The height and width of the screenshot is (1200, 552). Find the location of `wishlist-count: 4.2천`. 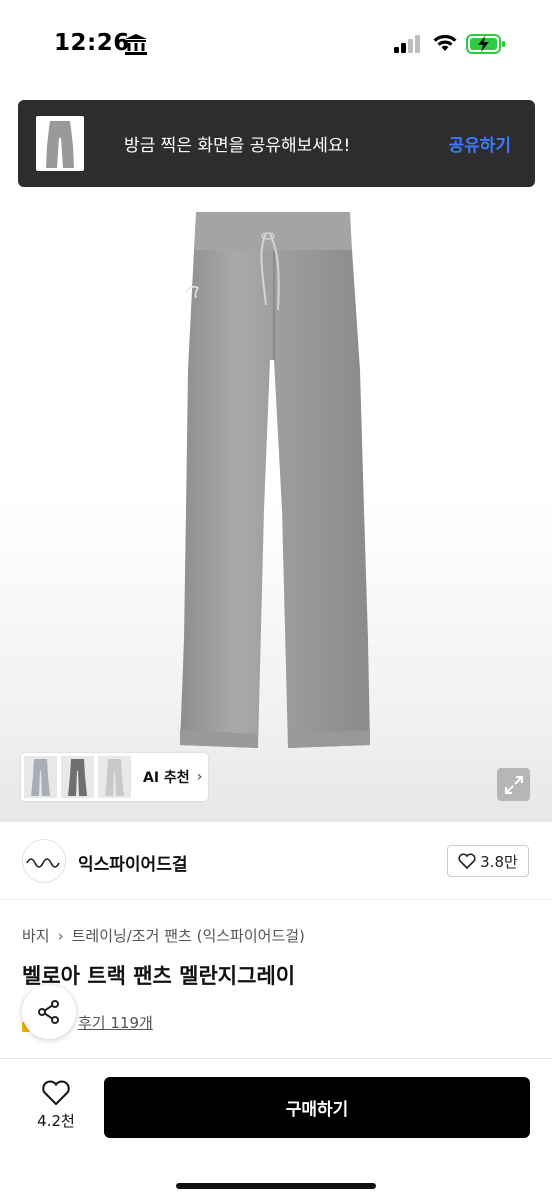

wishlist-count: 4.2천 is located at coordinates (56, 1121).